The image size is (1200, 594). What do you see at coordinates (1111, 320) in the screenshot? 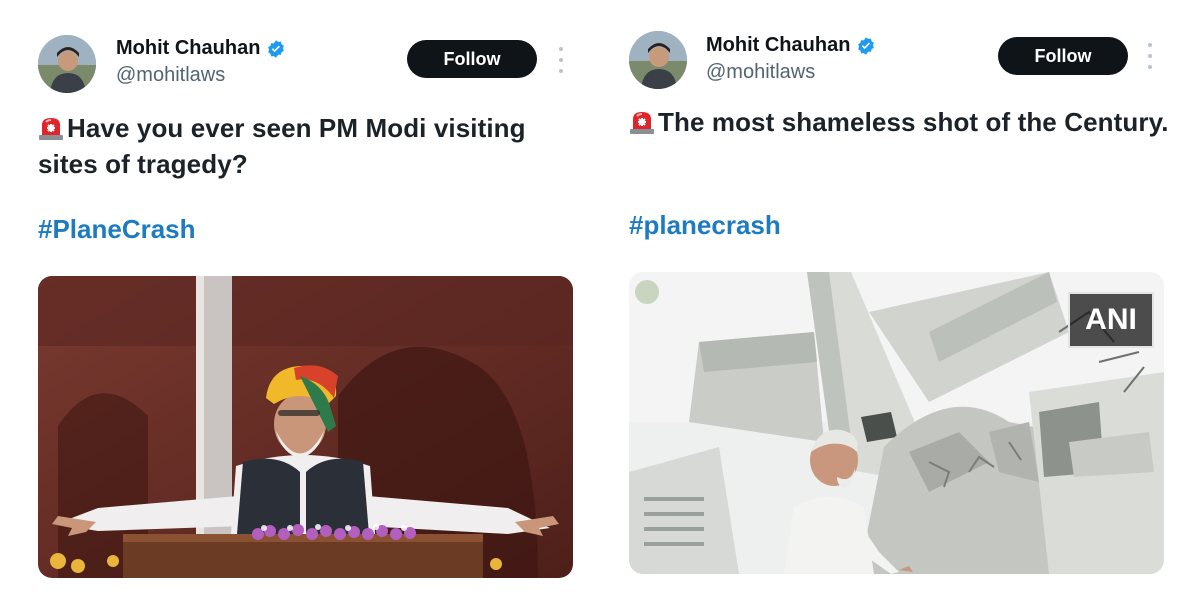
I see `ani-watermark: ANI` at bounding box center [1111, 320].